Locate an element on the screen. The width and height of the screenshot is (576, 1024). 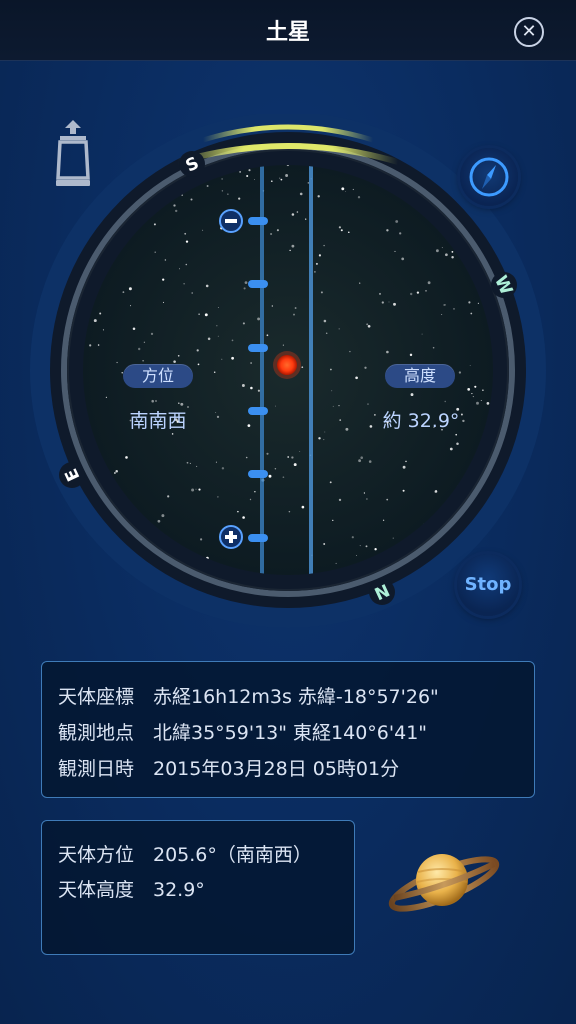
azimuth-value: 南南西 is located at coordinates (158, 421).